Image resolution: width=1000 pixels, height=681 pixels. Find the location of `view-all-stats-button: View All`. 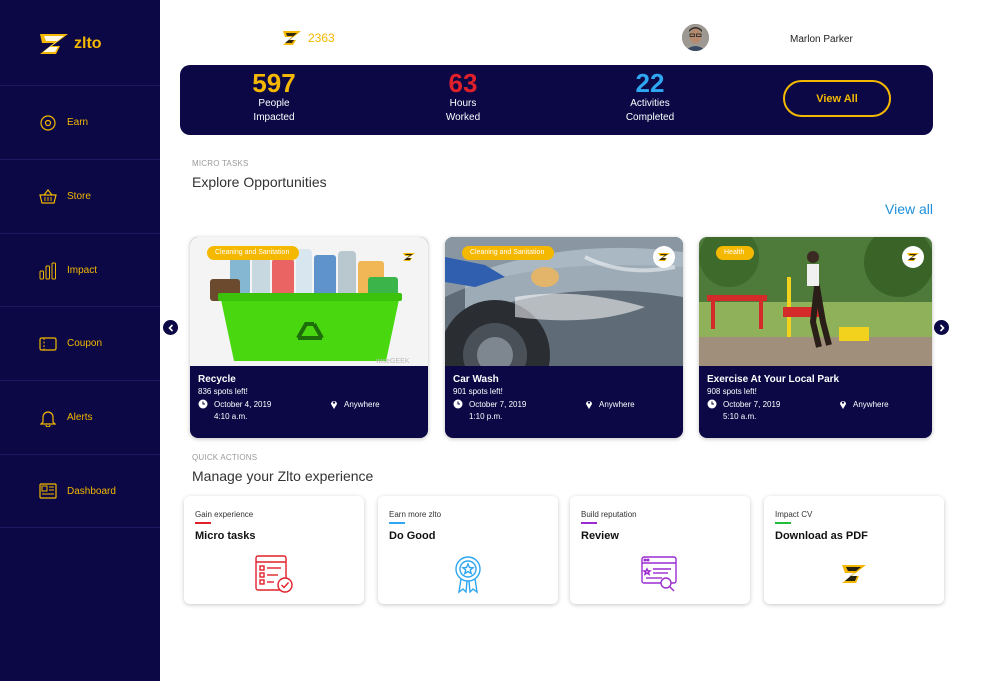

view-all-stats-button: View All is located at coordinates (837, 98).